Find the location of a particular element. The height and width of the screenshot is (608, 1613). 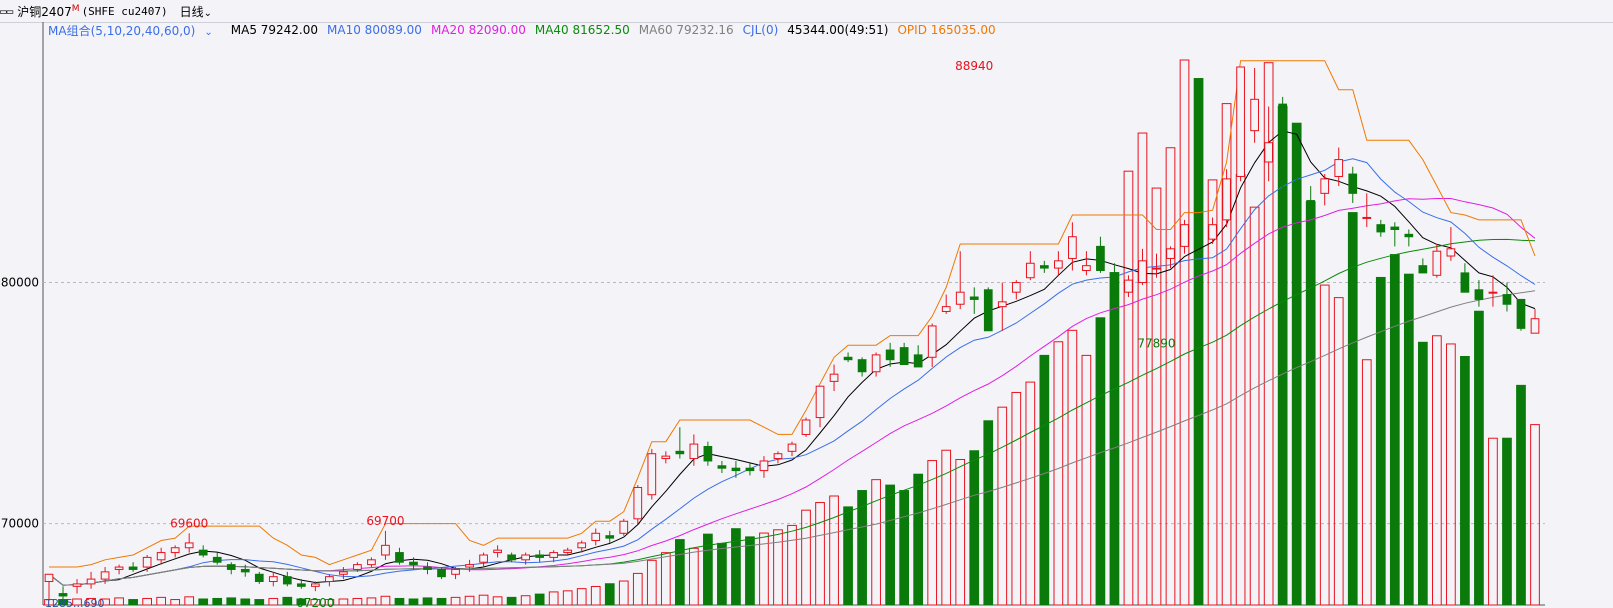

period-dropdown: 日线⌄ is located at coordinates (196, 11).